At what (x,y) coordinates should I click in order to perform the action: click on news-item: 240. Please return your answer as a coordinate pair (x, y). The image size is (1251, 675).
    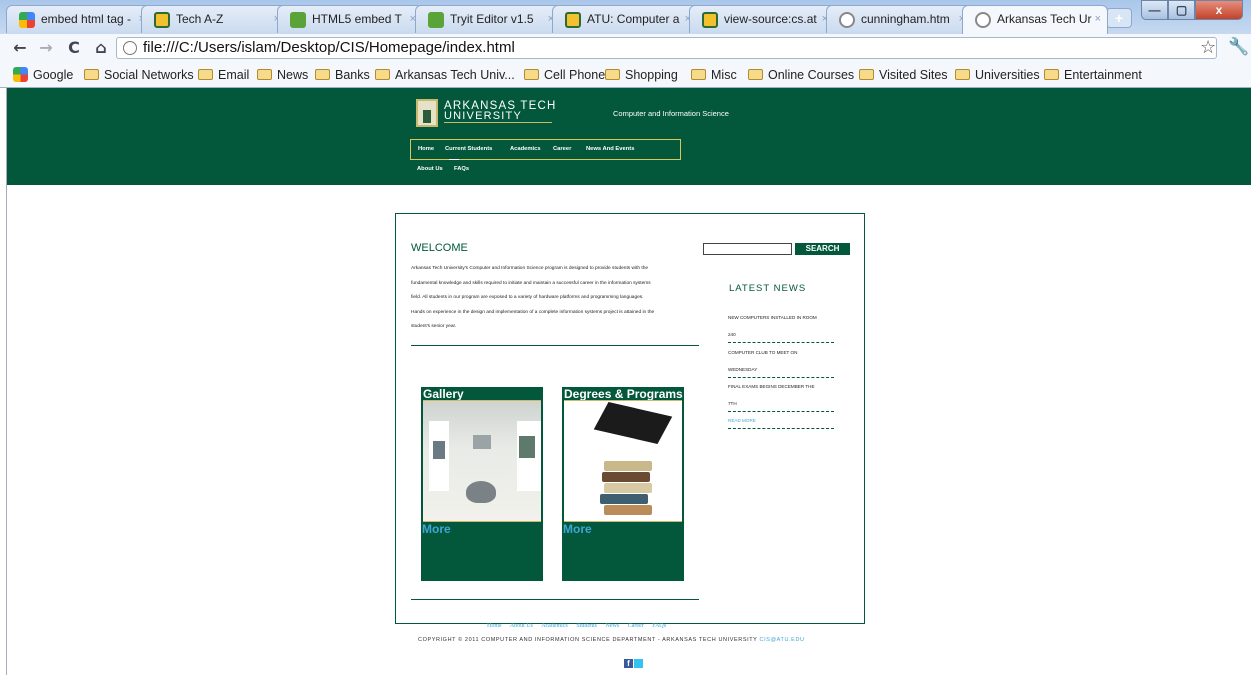
    Looking at the image, I should click on (732, 334).